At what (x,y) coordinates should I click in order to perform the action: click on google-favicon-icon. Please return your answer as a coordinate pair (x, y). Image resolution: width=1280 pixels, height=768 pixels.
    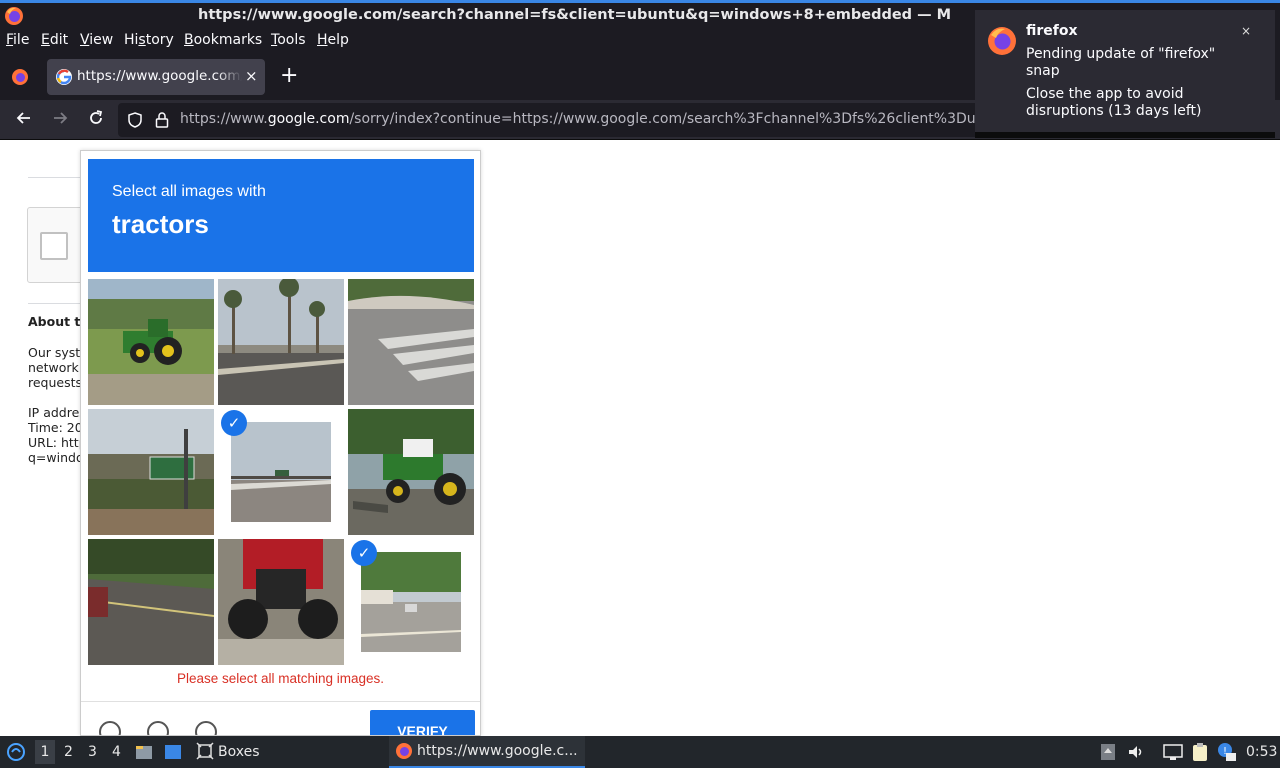
    Looking at the image, I should click on (64, 77).